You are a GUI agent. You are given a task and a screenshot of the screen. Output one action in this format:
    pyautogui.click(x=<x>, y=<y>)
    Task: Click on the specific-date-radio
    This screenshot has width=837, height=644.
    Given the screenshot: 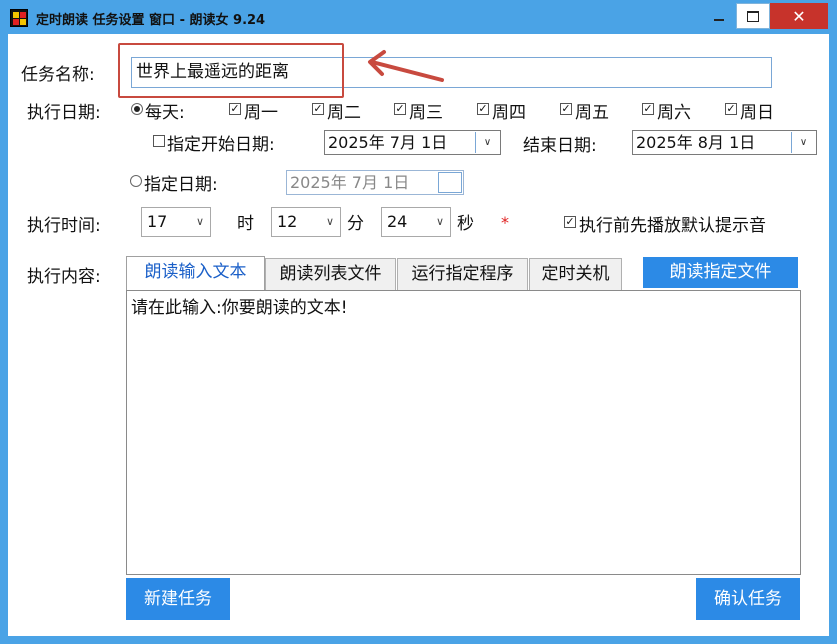 What is the action you would take?
    pyautogui.click(x=136, y=181)
    